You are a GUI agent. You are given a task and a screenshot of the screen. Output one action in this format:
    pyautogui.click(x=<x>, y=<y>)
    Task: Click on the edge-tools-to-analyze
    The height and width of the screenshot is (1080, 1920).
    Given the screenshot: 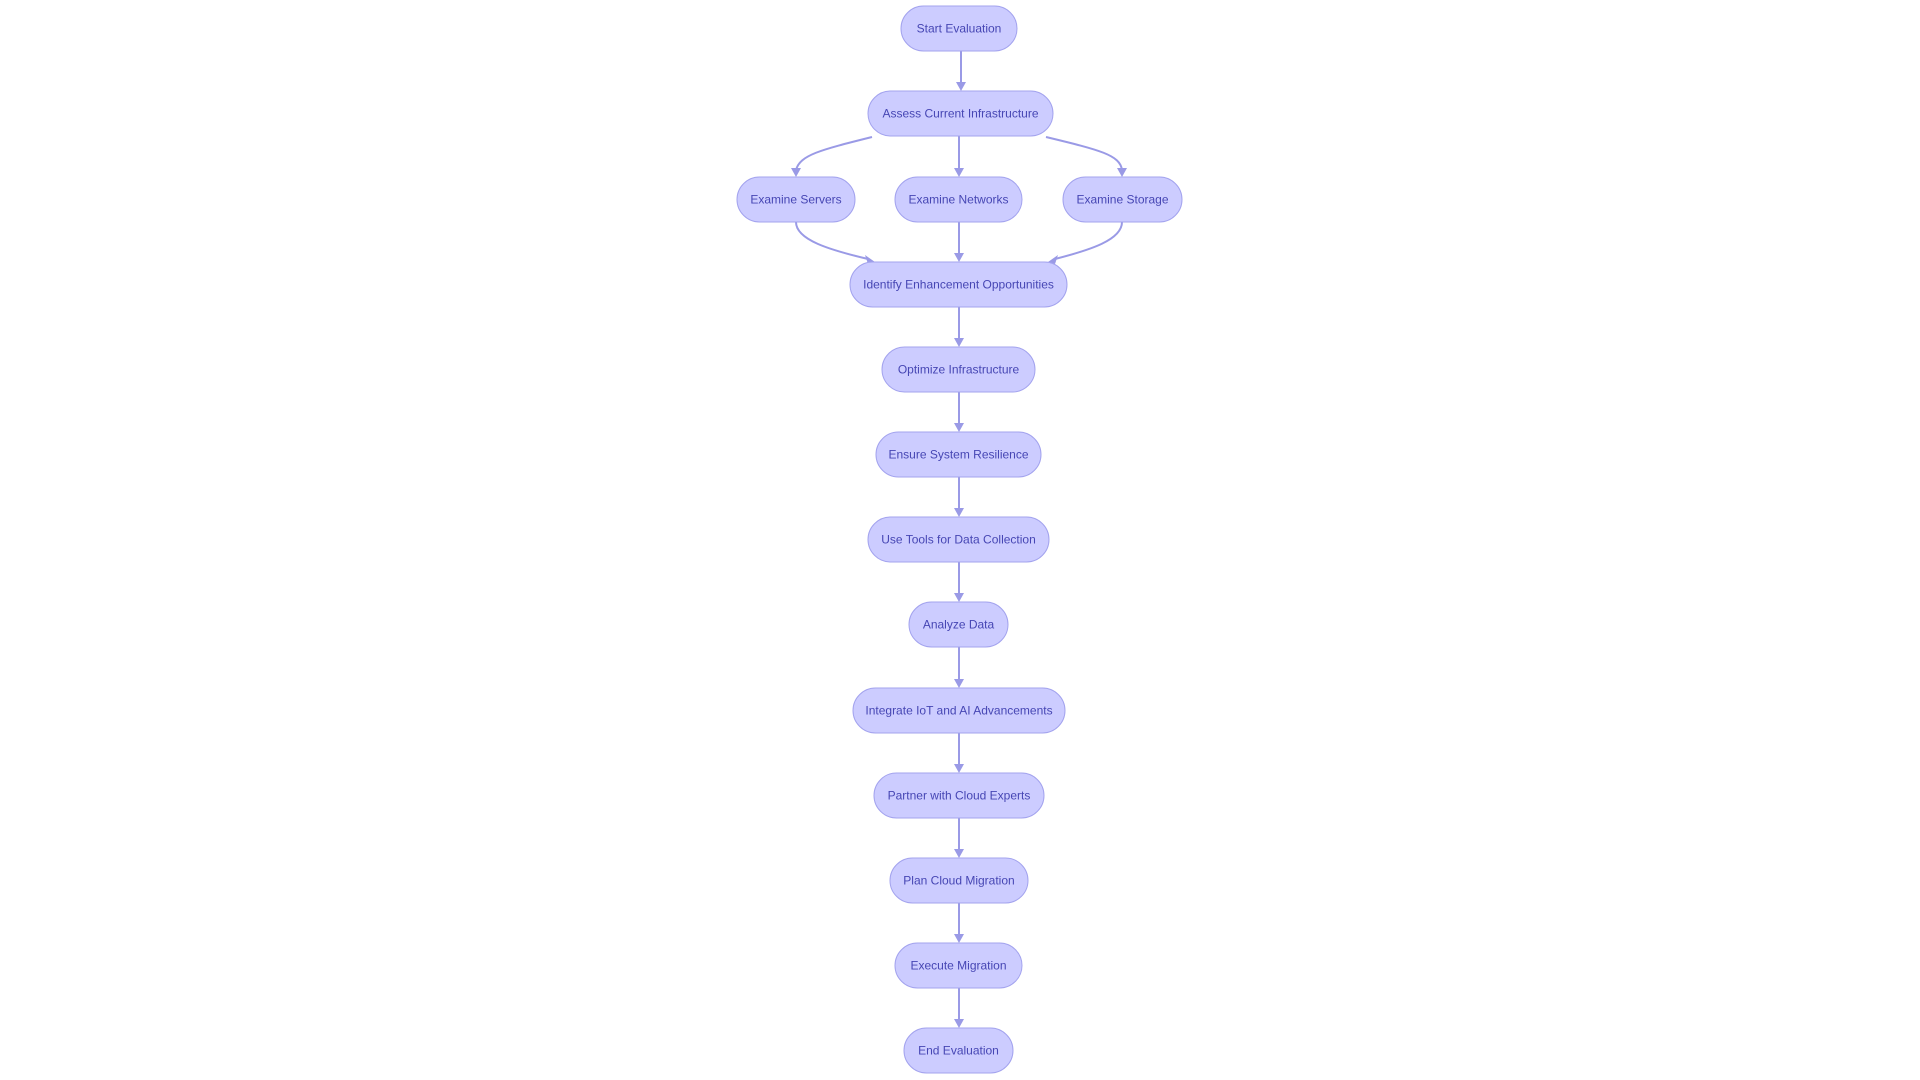 What is the action you would take?
    pyautogui.click(x=959, y=582)
    